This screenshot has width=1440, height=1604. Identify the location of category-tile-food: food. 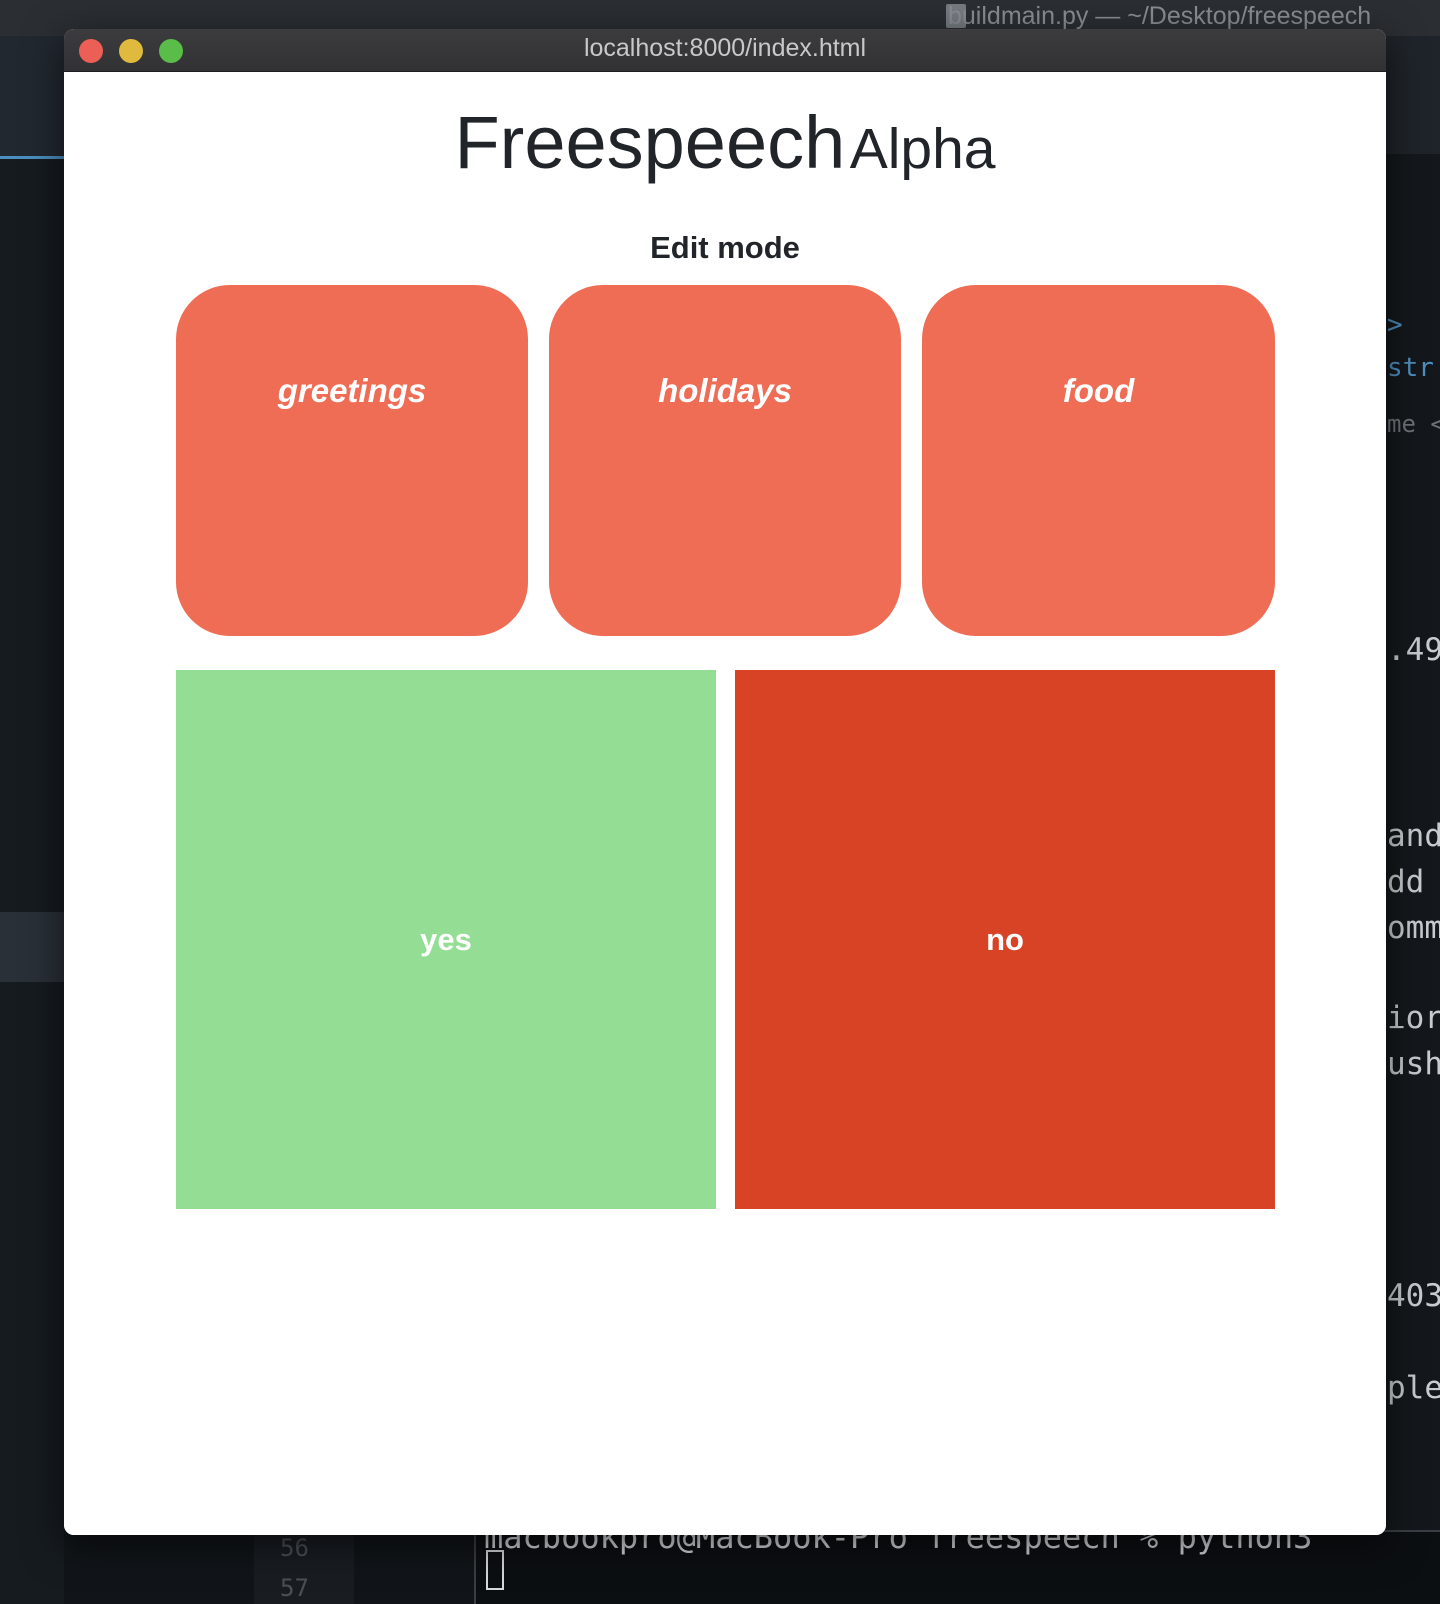
(1098, 460).